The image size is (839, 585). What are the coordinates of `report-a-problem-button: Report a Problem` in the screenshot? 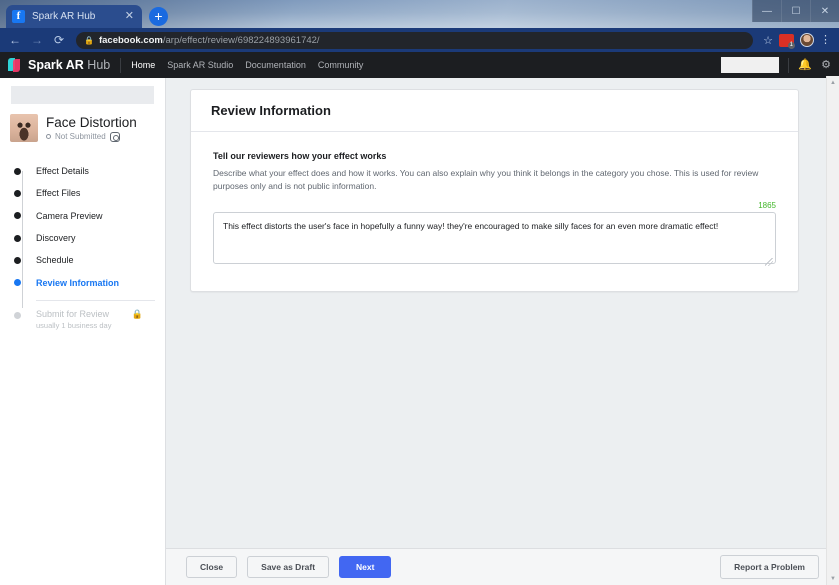 It's located at (769, 567).